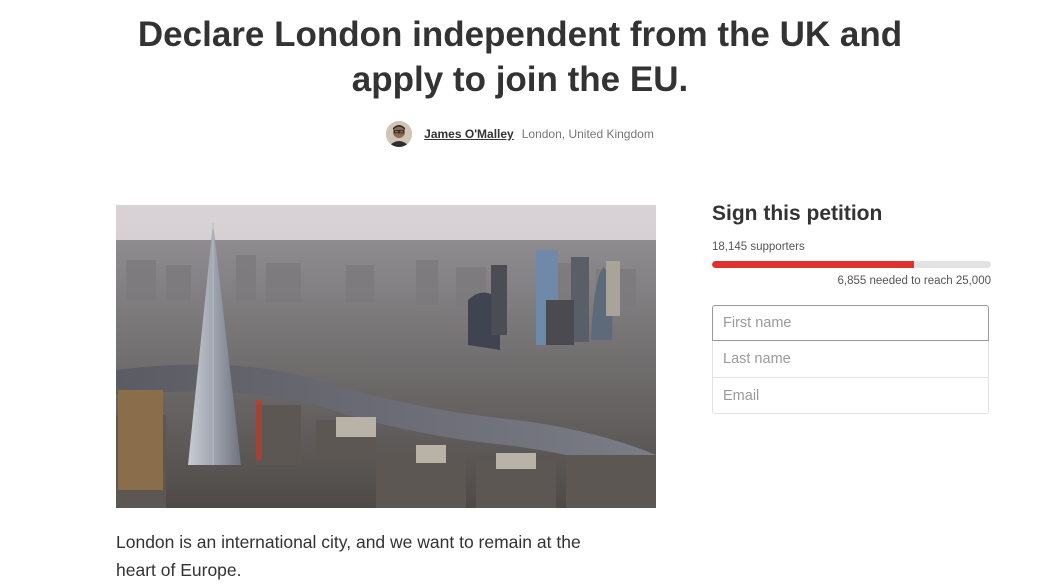 The image size is (1040, 585). I want to click on last-name-input, so click(850, 359).